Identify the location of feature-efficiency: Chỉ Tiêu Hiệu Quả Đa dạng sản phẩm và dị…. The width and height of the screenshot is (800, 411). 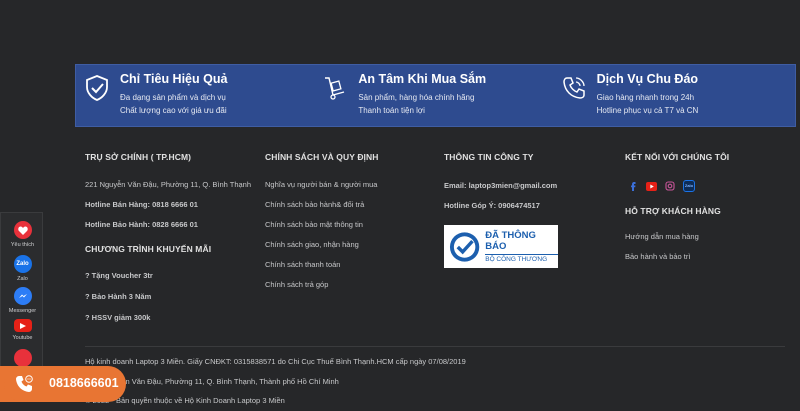
(197, 95).